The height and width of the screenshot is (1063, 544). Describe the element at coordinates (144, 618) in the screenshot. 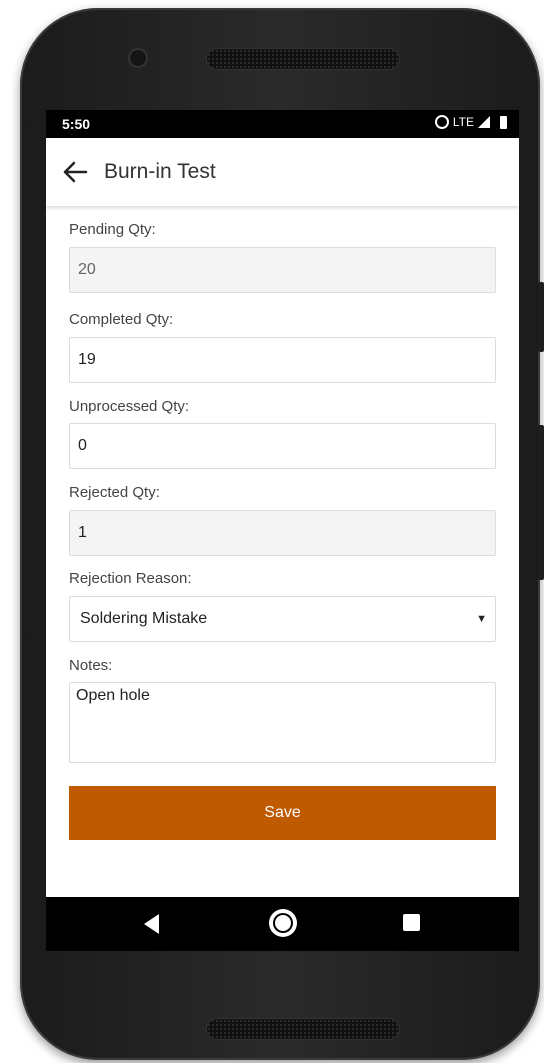

I see `rejection-reason-value: Soldering Mistake` at that location.